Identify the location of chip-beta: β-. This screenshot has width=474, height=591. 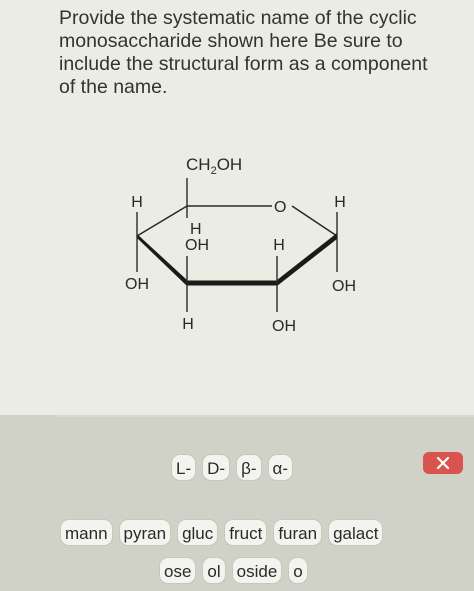
(249, 467).